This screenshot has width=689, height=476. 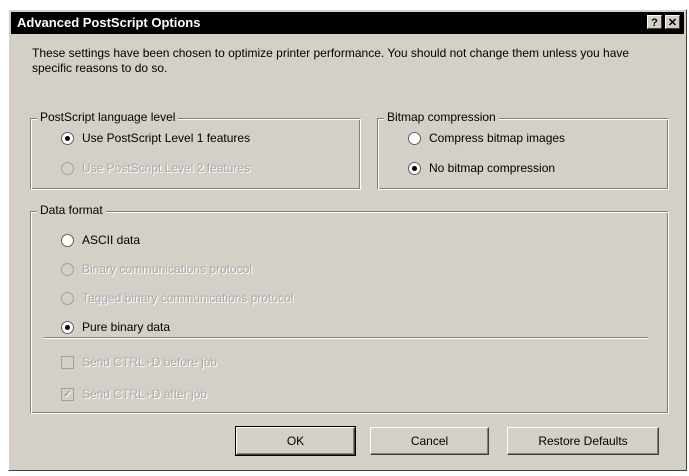 What do you see at coordinates (67, 394) in the screenshot?
I see `checkmark-icon: ✓` at bounding box center [67, 394].